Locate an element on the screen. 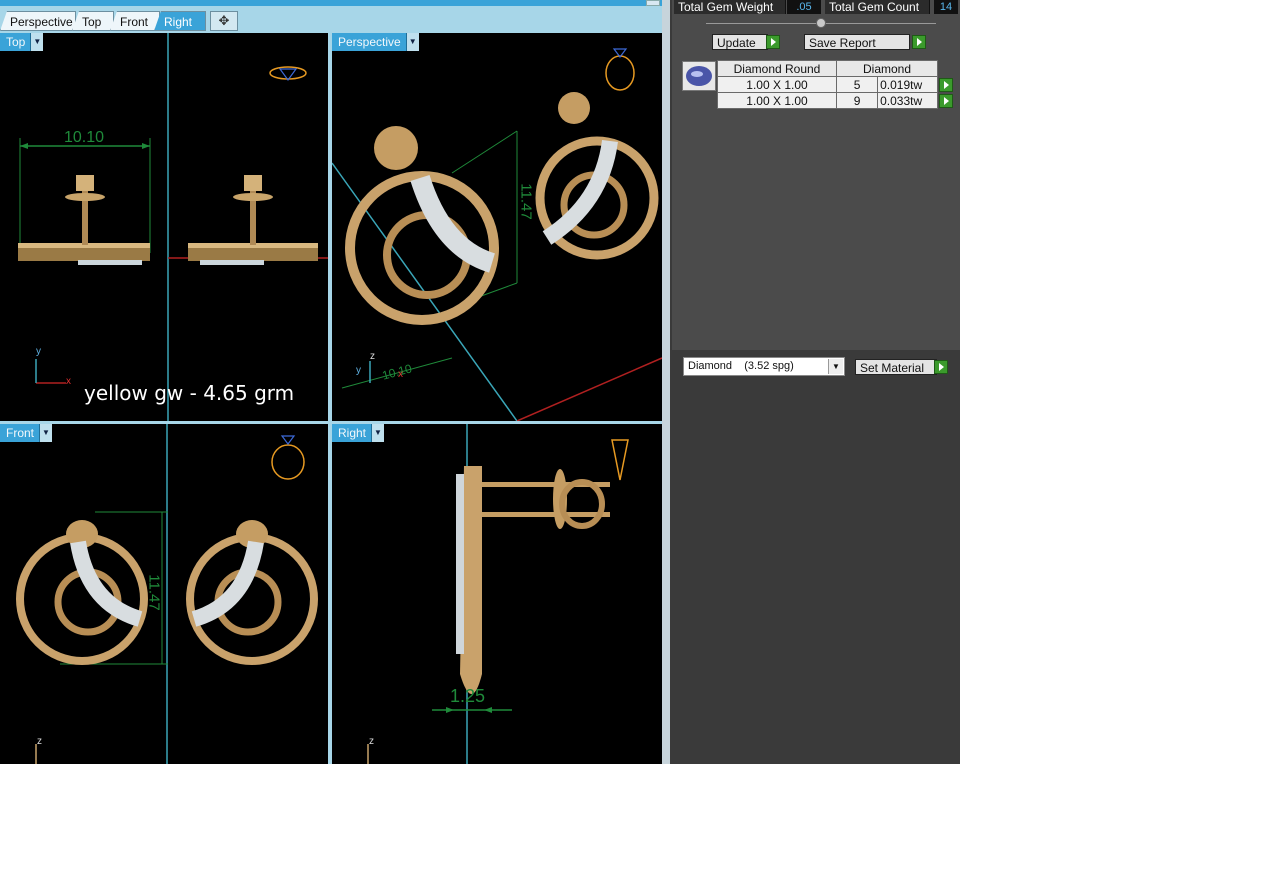 The width and height of the screenshot is (1280, 874). save-report-button: Save Report is located at coordinates (857, 42).